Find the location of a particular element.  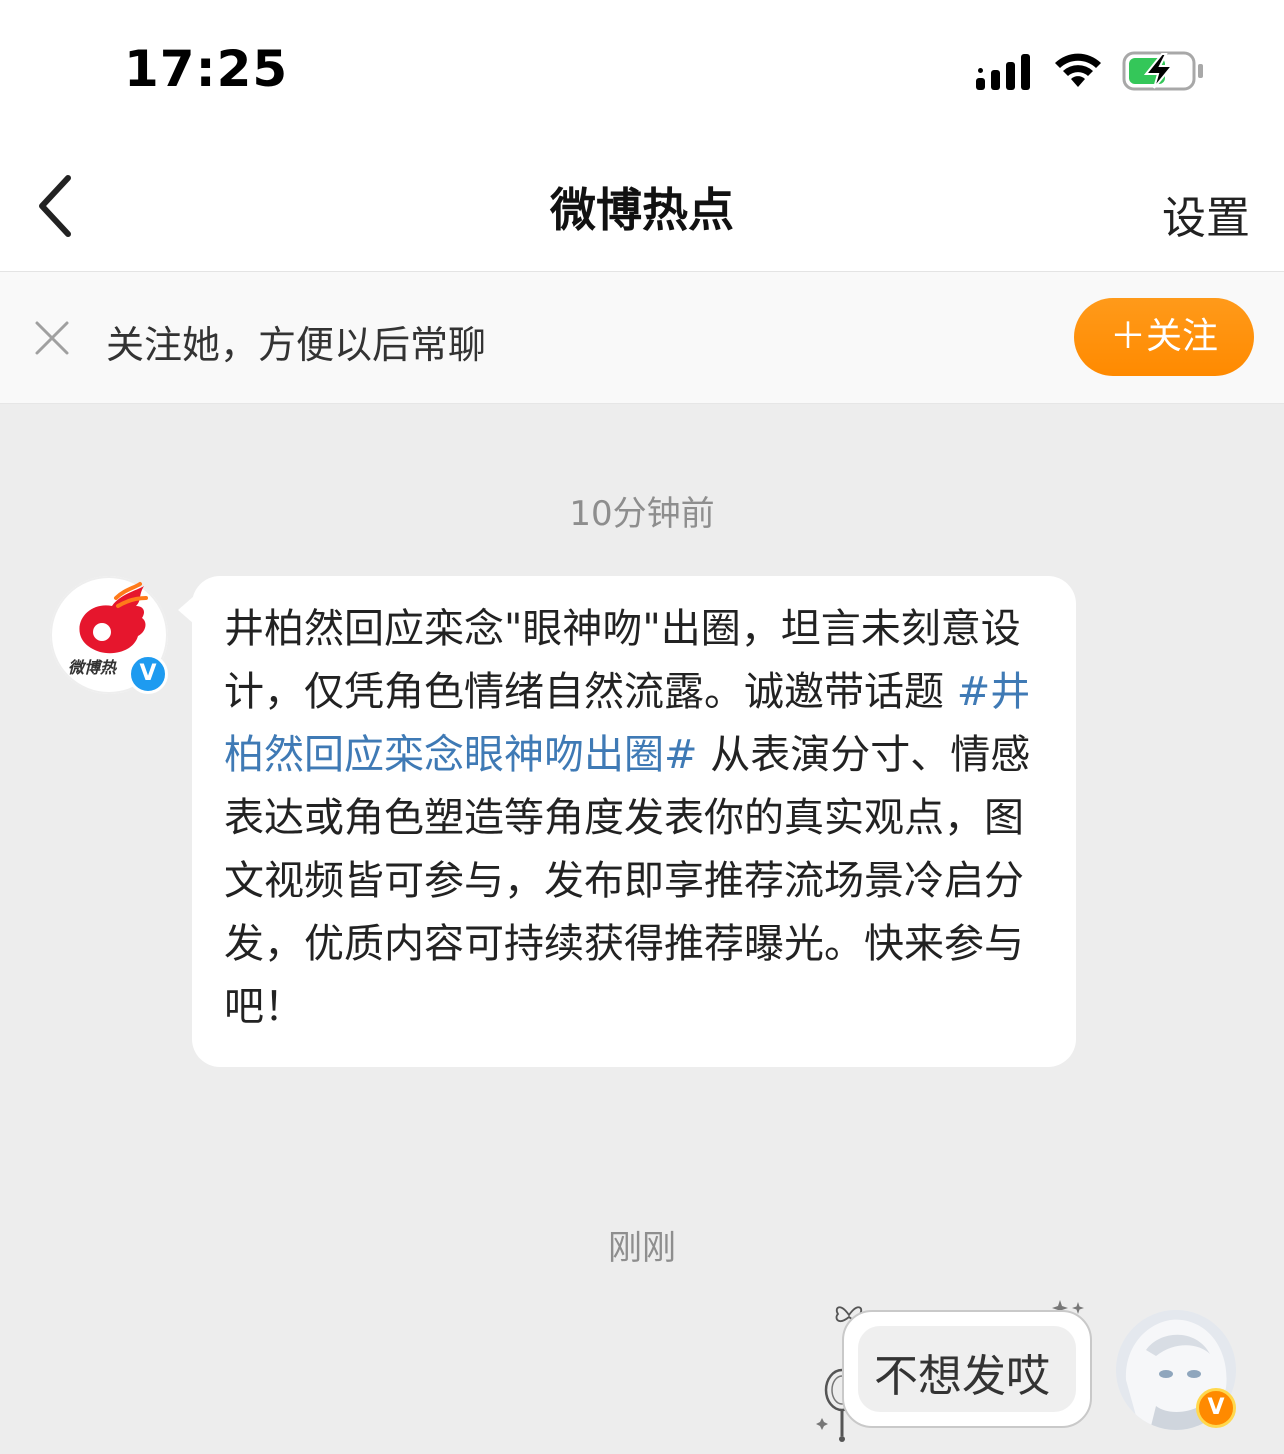

message-text: 井柏然回应栾念"眼神吻"出圈，坦言未刻意设计，仅凭角色情绪自然流露。诚邀带话题 is located at coordinates (622, 660).